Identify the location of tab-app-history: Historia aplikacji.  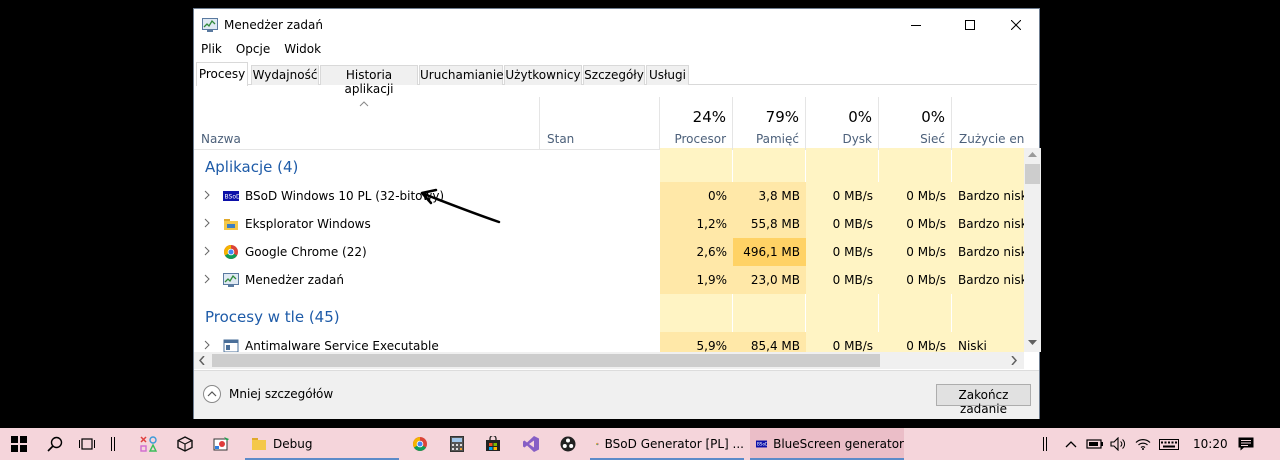
(369, 80).